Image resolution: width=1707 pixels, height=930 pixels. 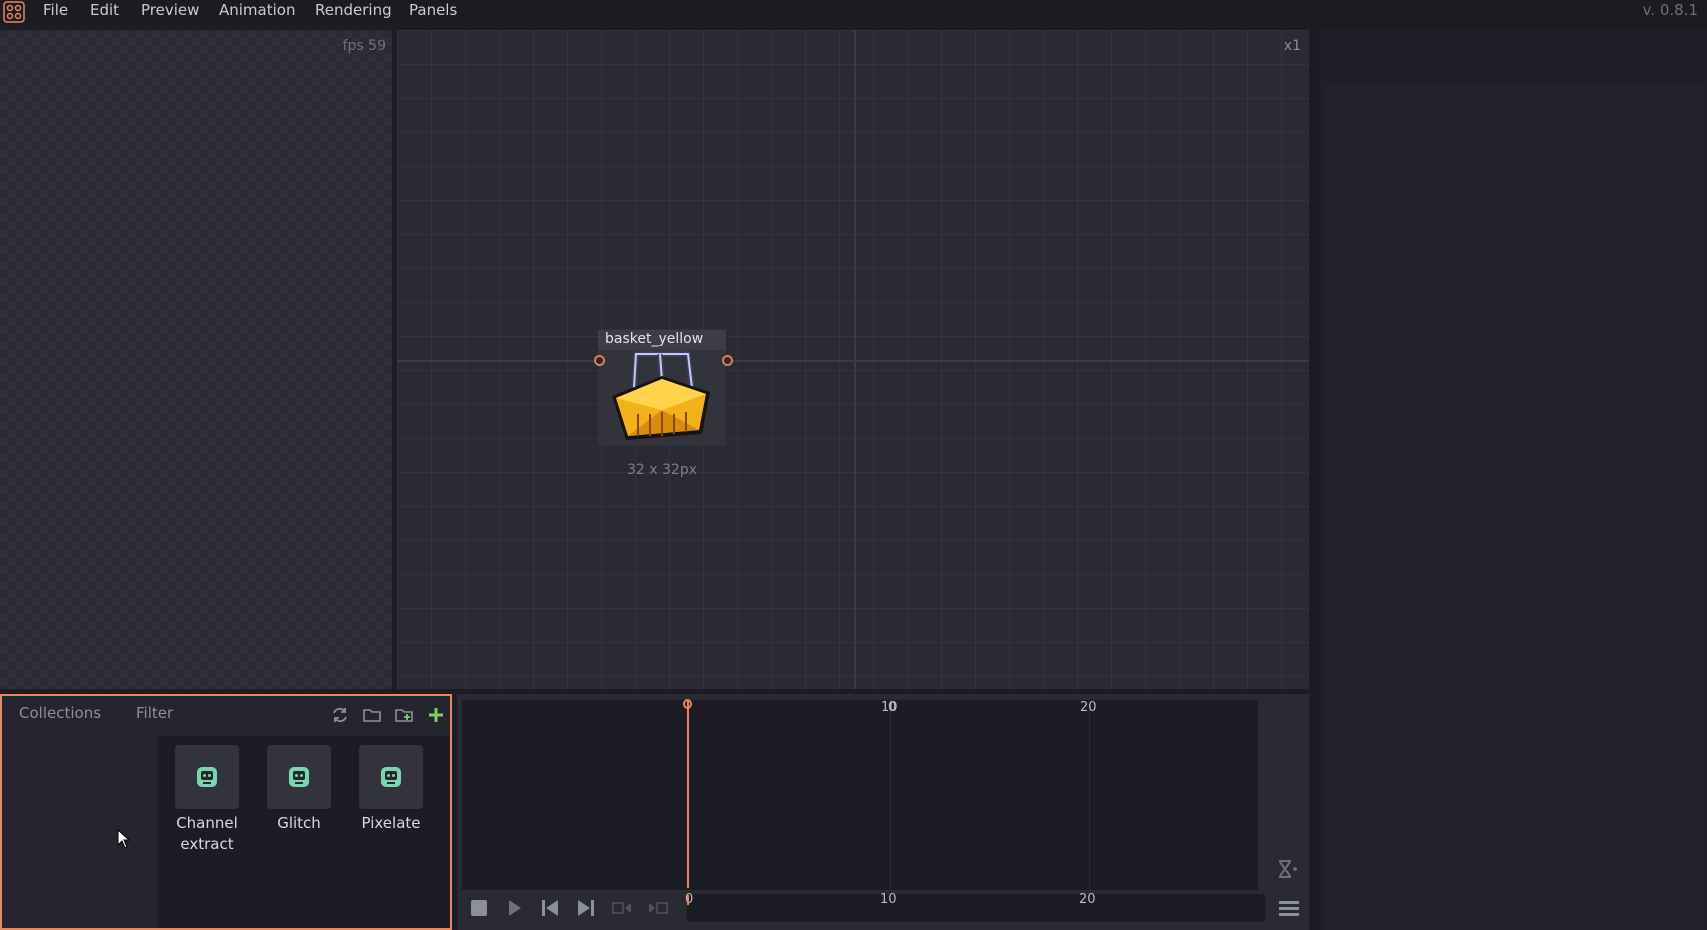 I want to click on collection-label: Glitch, so click(x=299, y=823).